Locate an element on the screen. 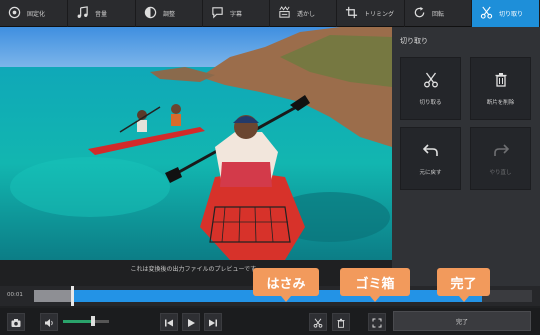 This screenshot has height=335, width=540. delete-segment-button: 断片を削除 is located at coordinates (500, 88).